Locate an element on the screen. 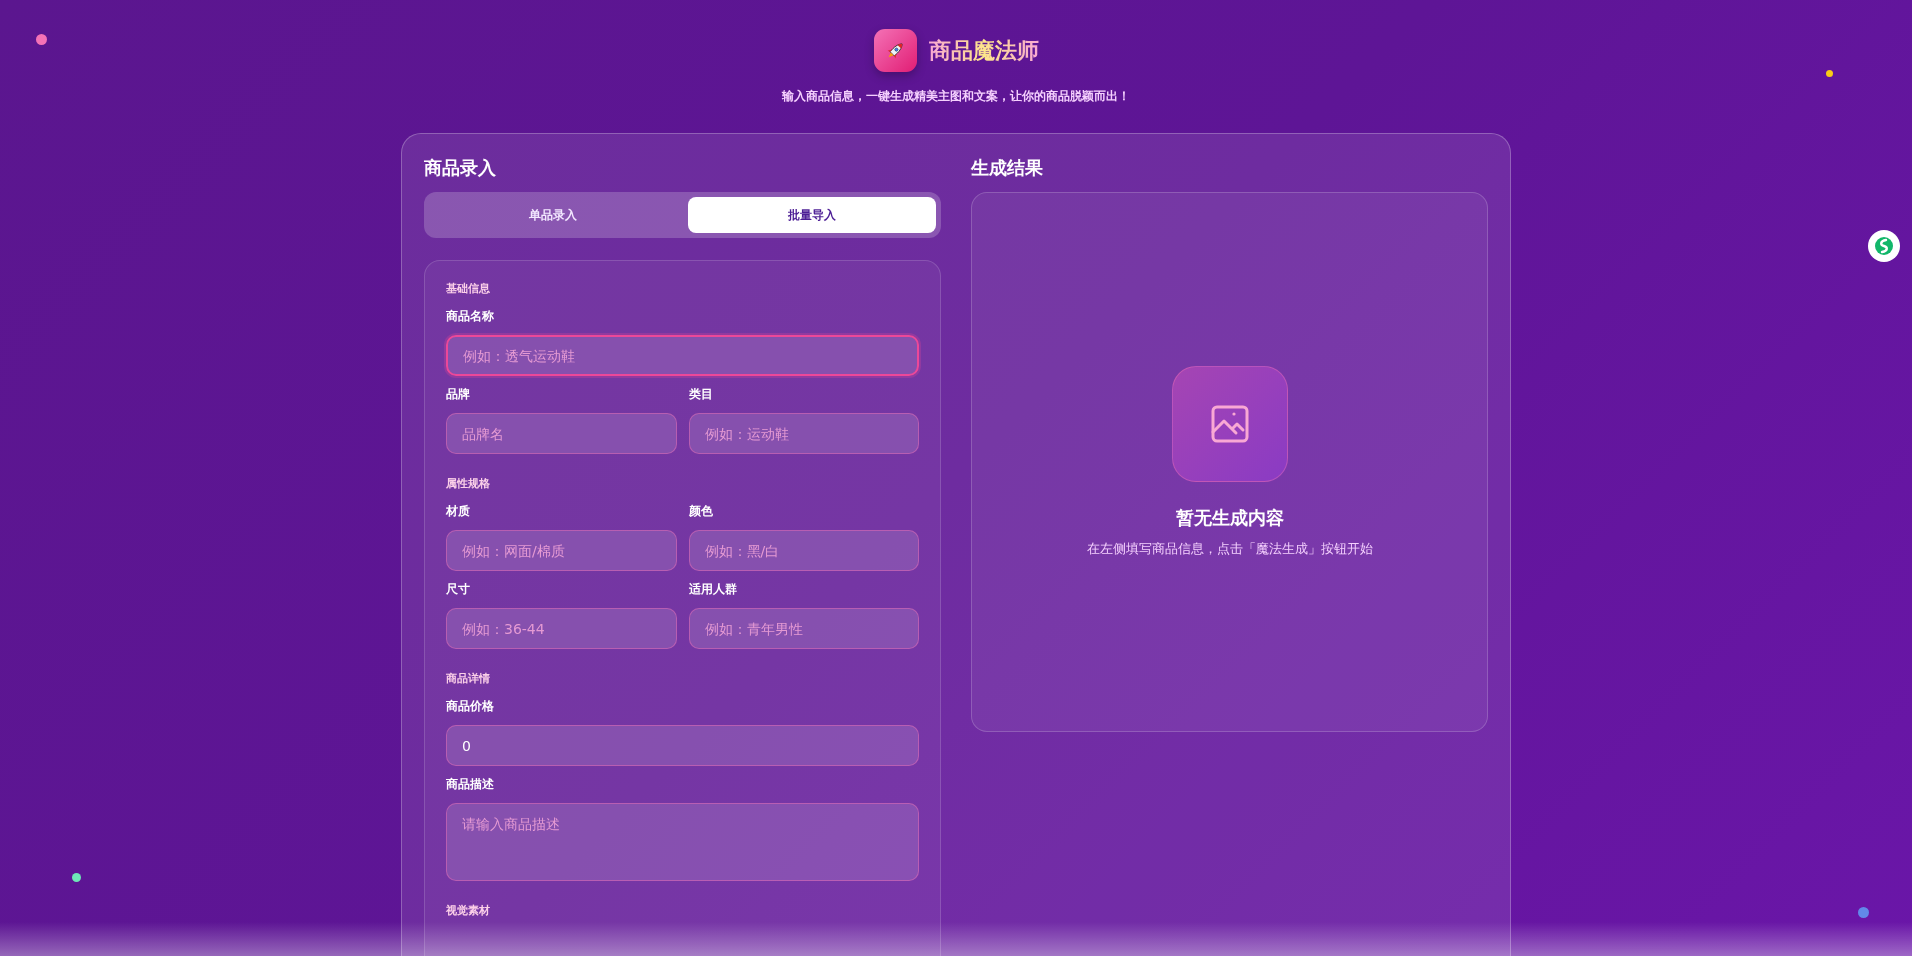 The height and width of the screenshot is (956, 1912). field-label: 商品价格 is located at coordinates (470, 706).